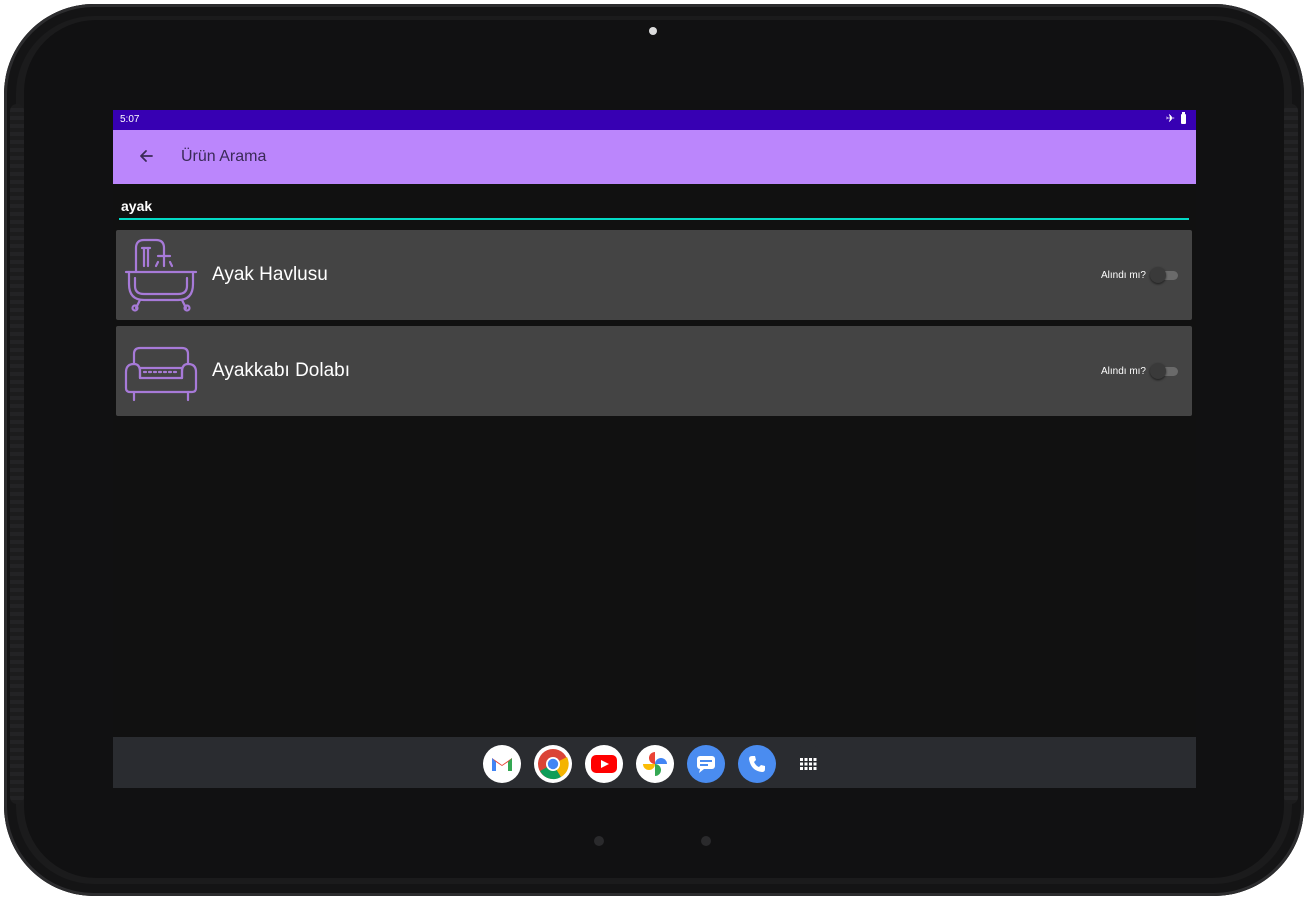 The height and width of the screenshot is (900, 1309). What do you see at coordinates (604, 764) in the screenshot?
I see `youtube-icon` at bounding box center [604, 764].